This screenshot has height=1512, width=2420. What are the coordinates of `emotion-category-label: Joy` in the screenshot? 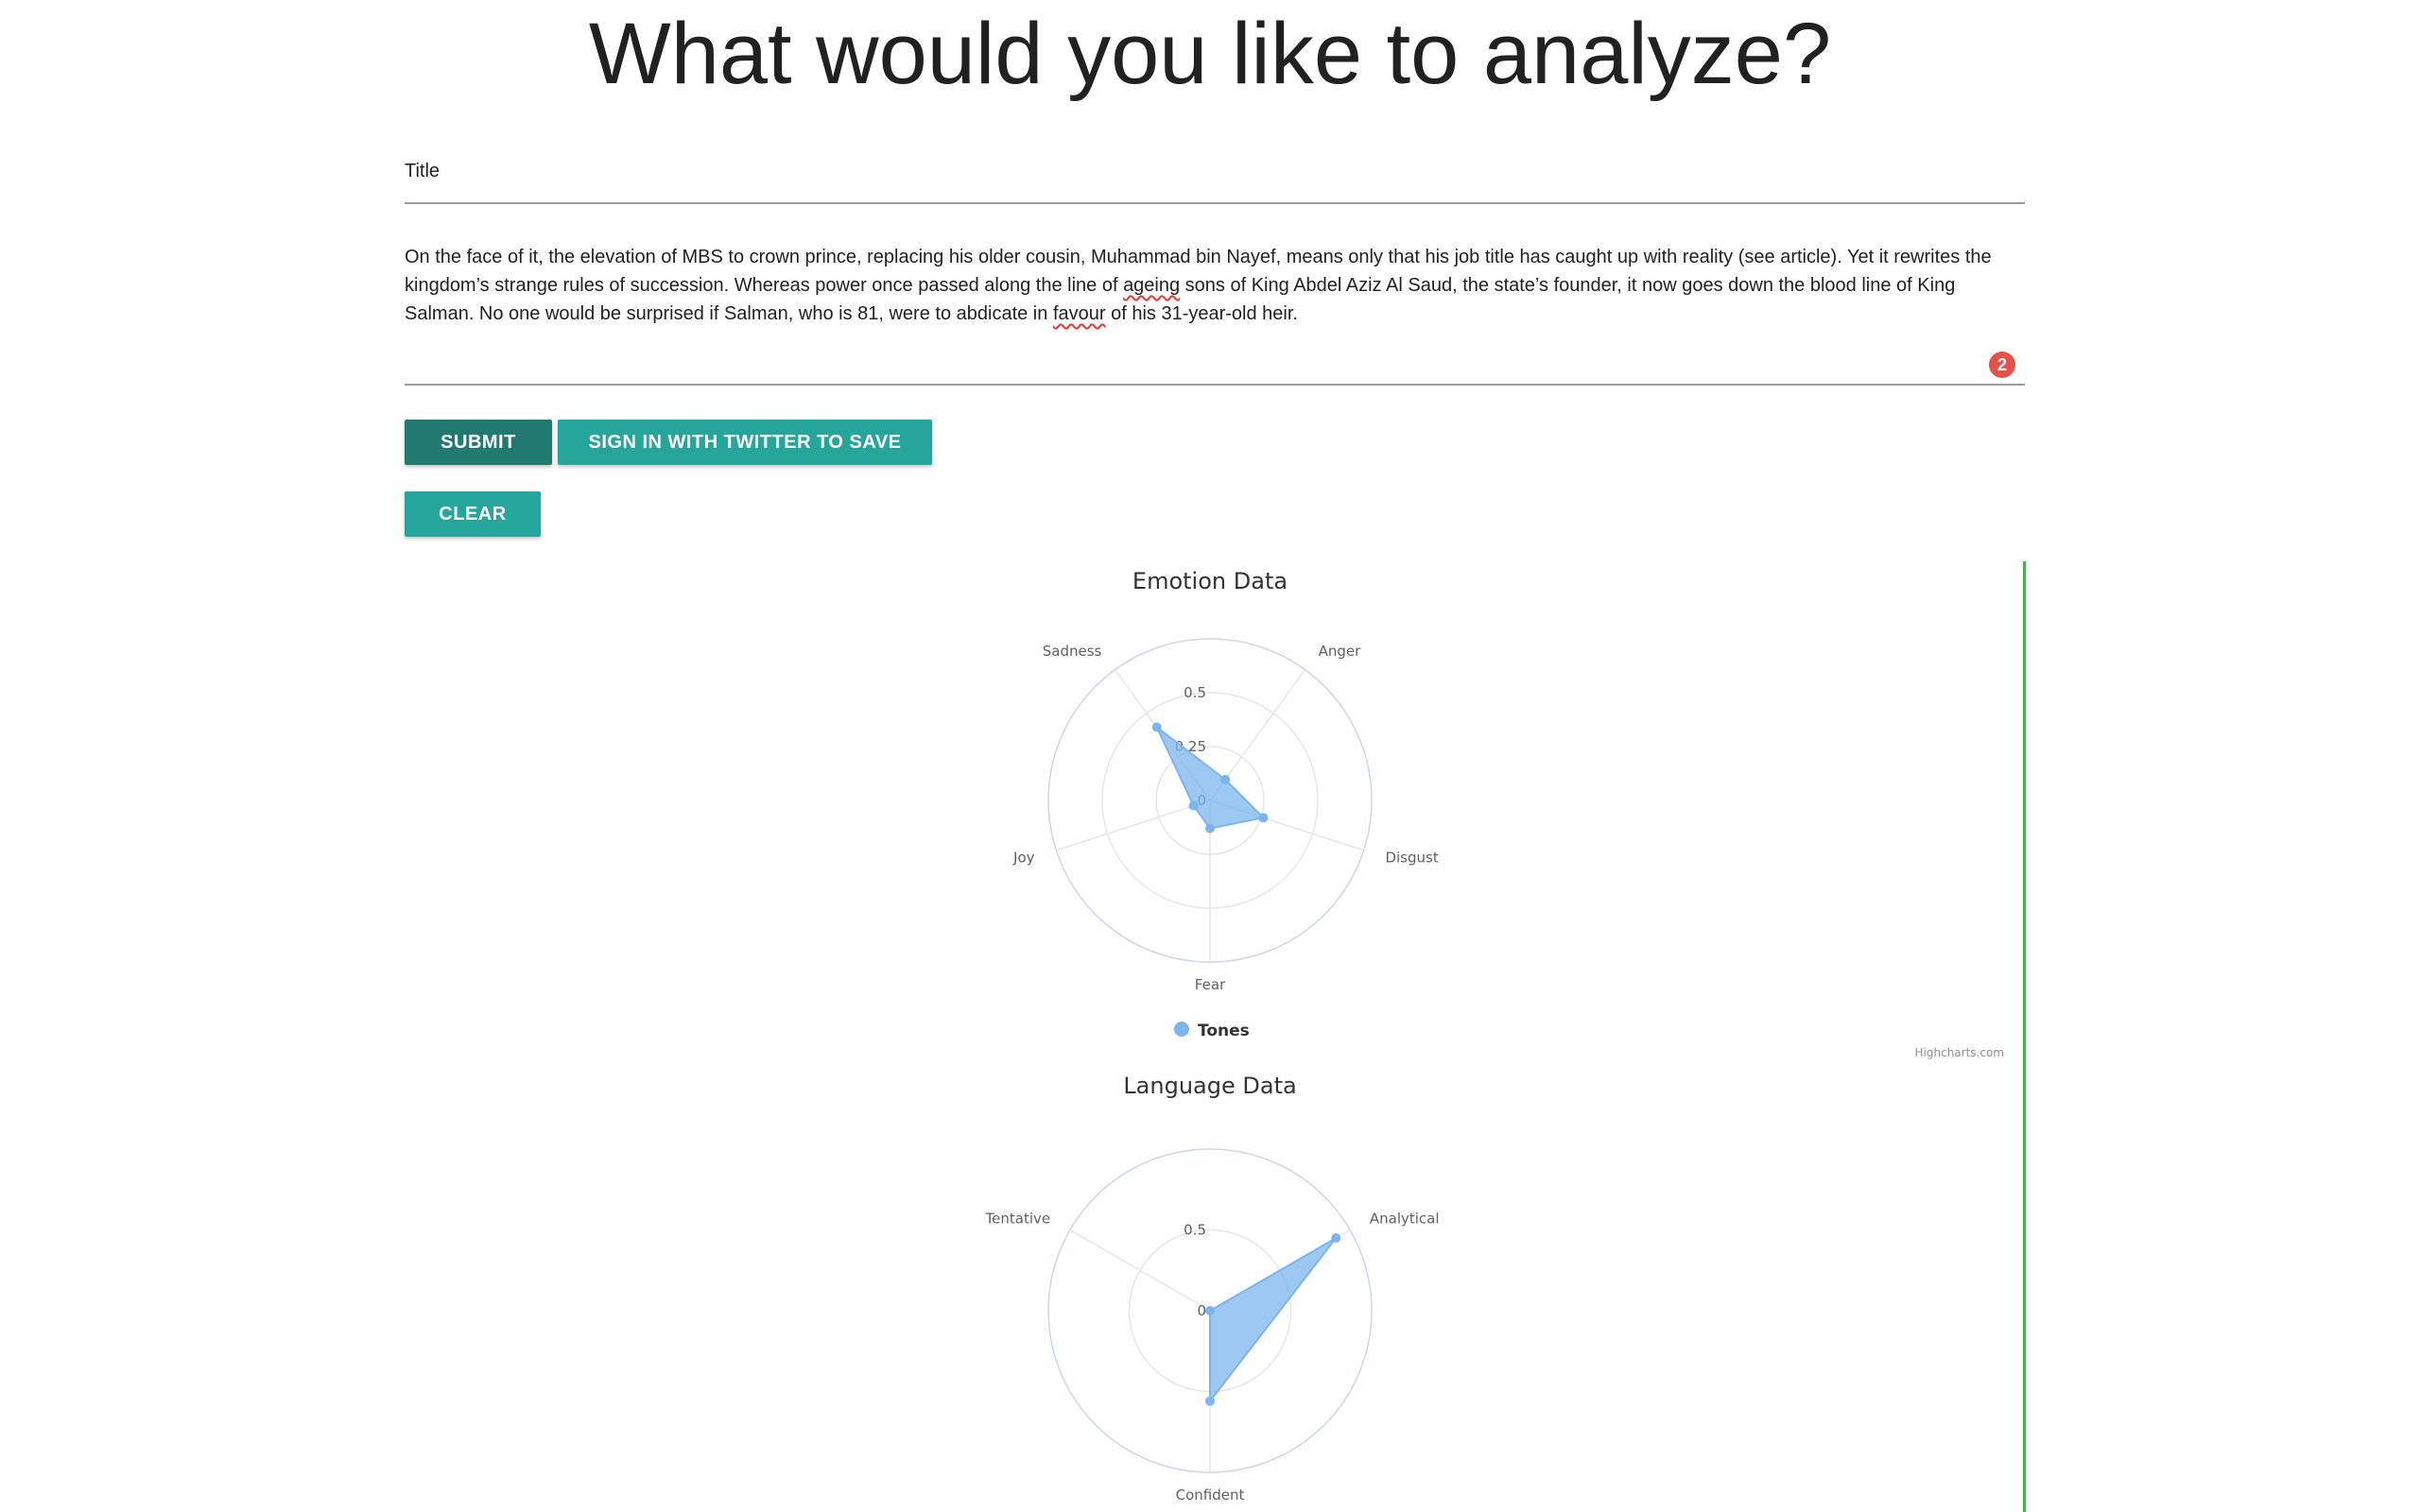 It's located at (1023, 857).